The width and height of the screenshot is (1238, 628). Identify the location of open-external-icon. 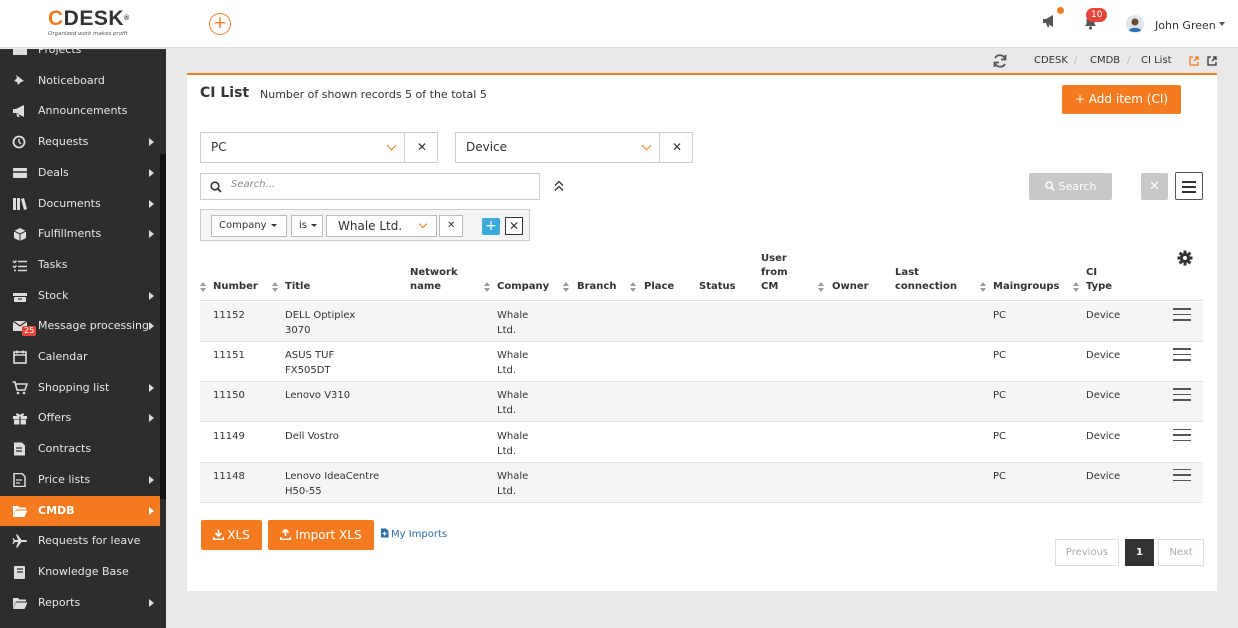
(1194, 61).